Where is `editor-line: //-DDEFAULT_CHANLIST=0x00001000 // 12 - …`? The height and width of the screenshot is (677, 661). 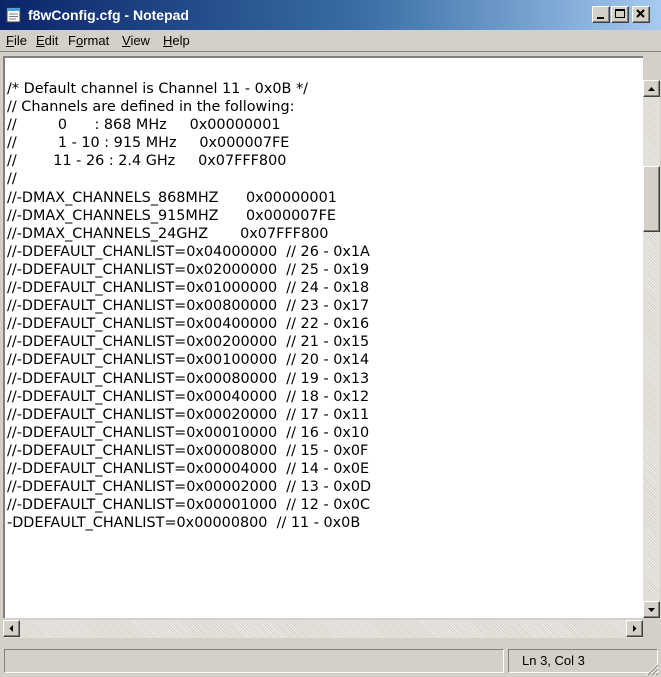 editor-line: //-DDEFAULT_CHANLIST=0x00001000 // 12 - … is located at coordinates (189, 505).